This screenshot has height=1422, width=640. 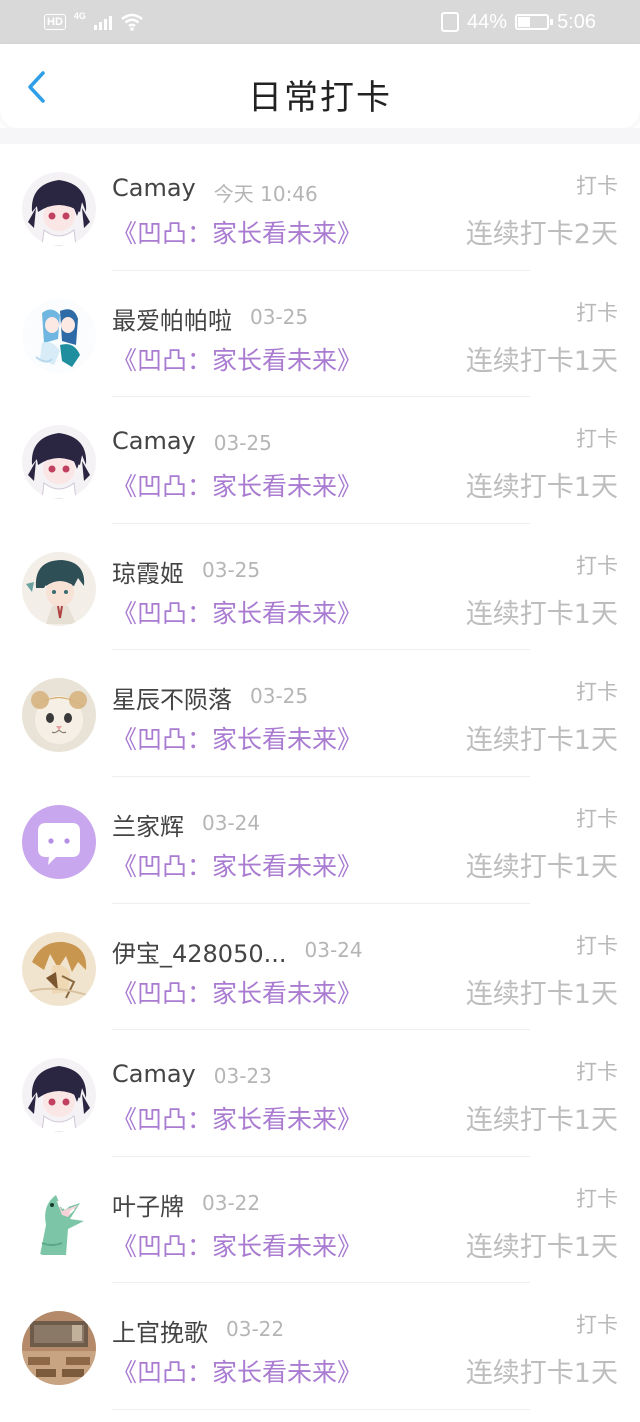 What do you see at coordinates (576, 21) in the screenshot?
I see `clock: 5:06` at bounding box center [576, 21].